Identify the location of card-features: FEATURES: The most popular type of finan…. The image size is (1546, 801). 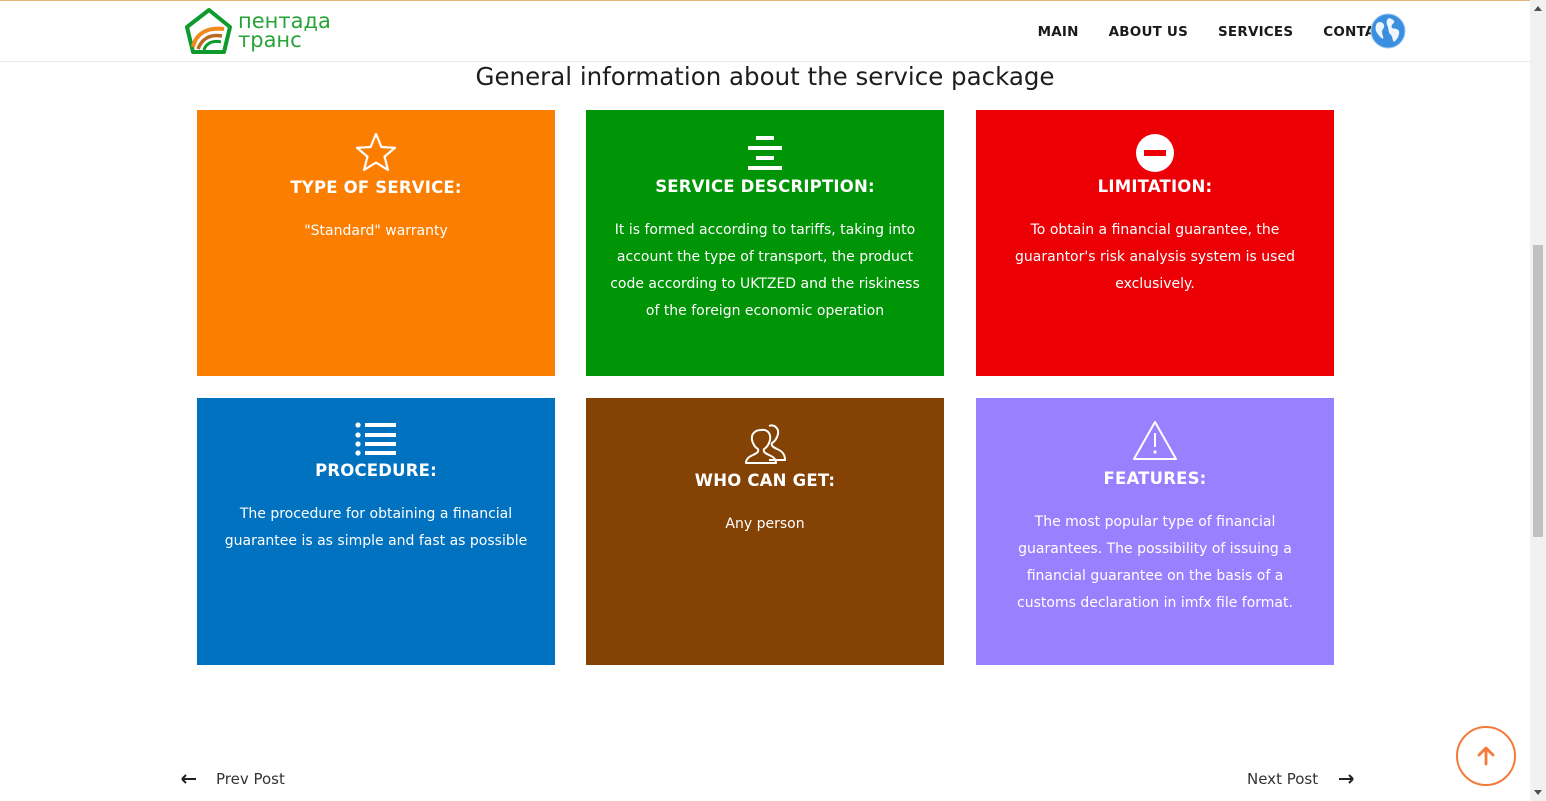
(1155, 531).